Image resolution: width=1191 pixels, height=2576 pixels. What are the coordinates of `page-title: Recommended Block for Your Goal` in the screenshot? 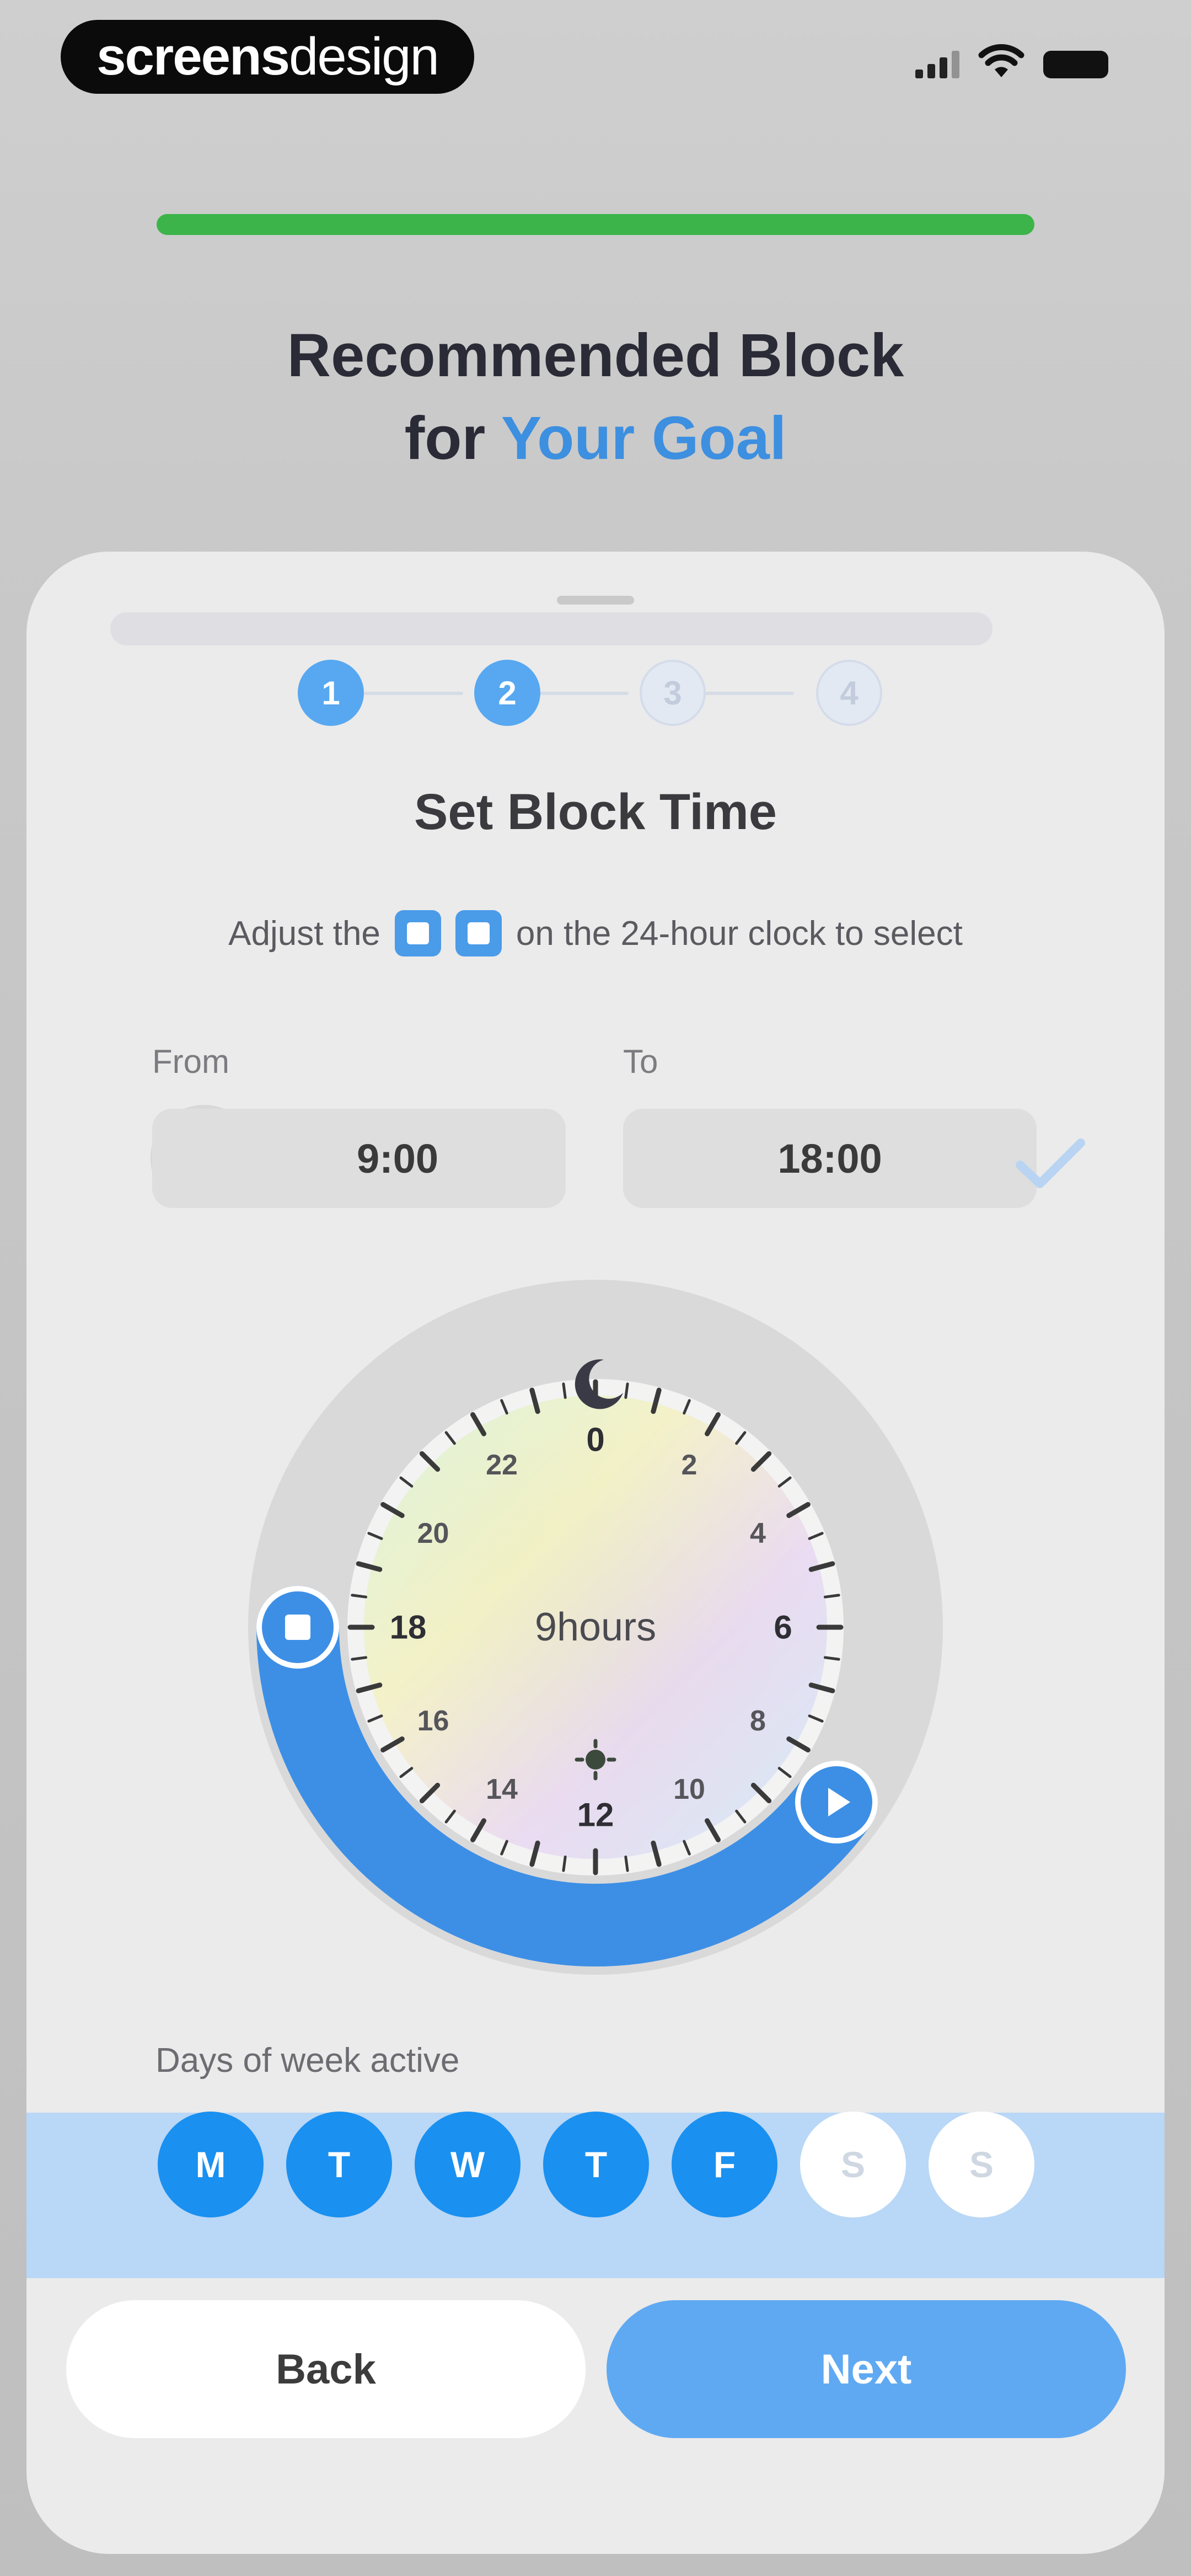 It's located at (595, 397).